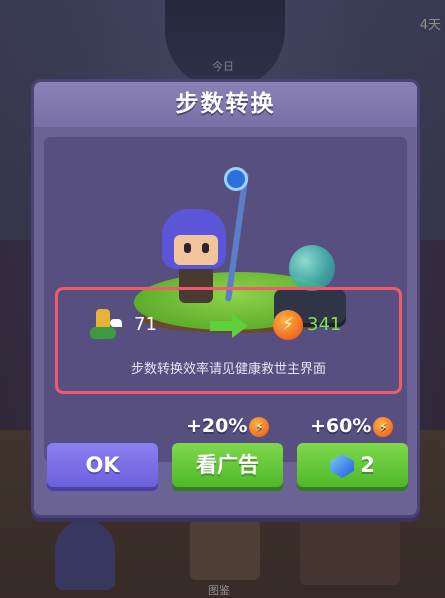 The height and width of the screenshot is (598, 445). I want to click on ad-bonus-label: +20% ⚡, so click(228, 426).